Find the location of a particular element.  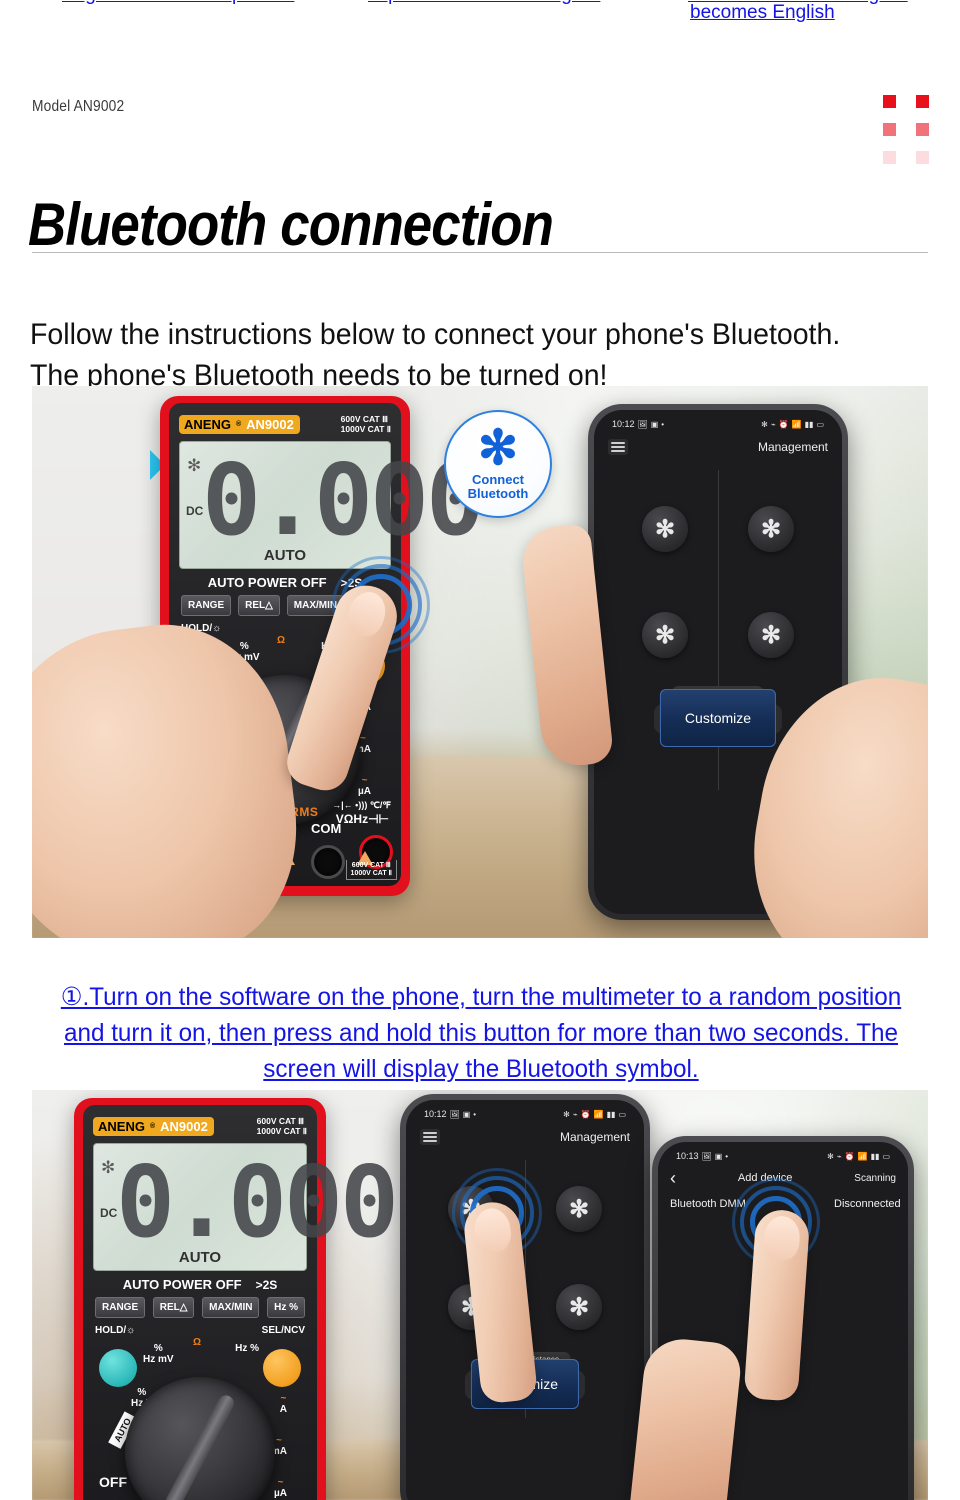

picture-icon: 🖼 is located at coordinates (706, 1156).